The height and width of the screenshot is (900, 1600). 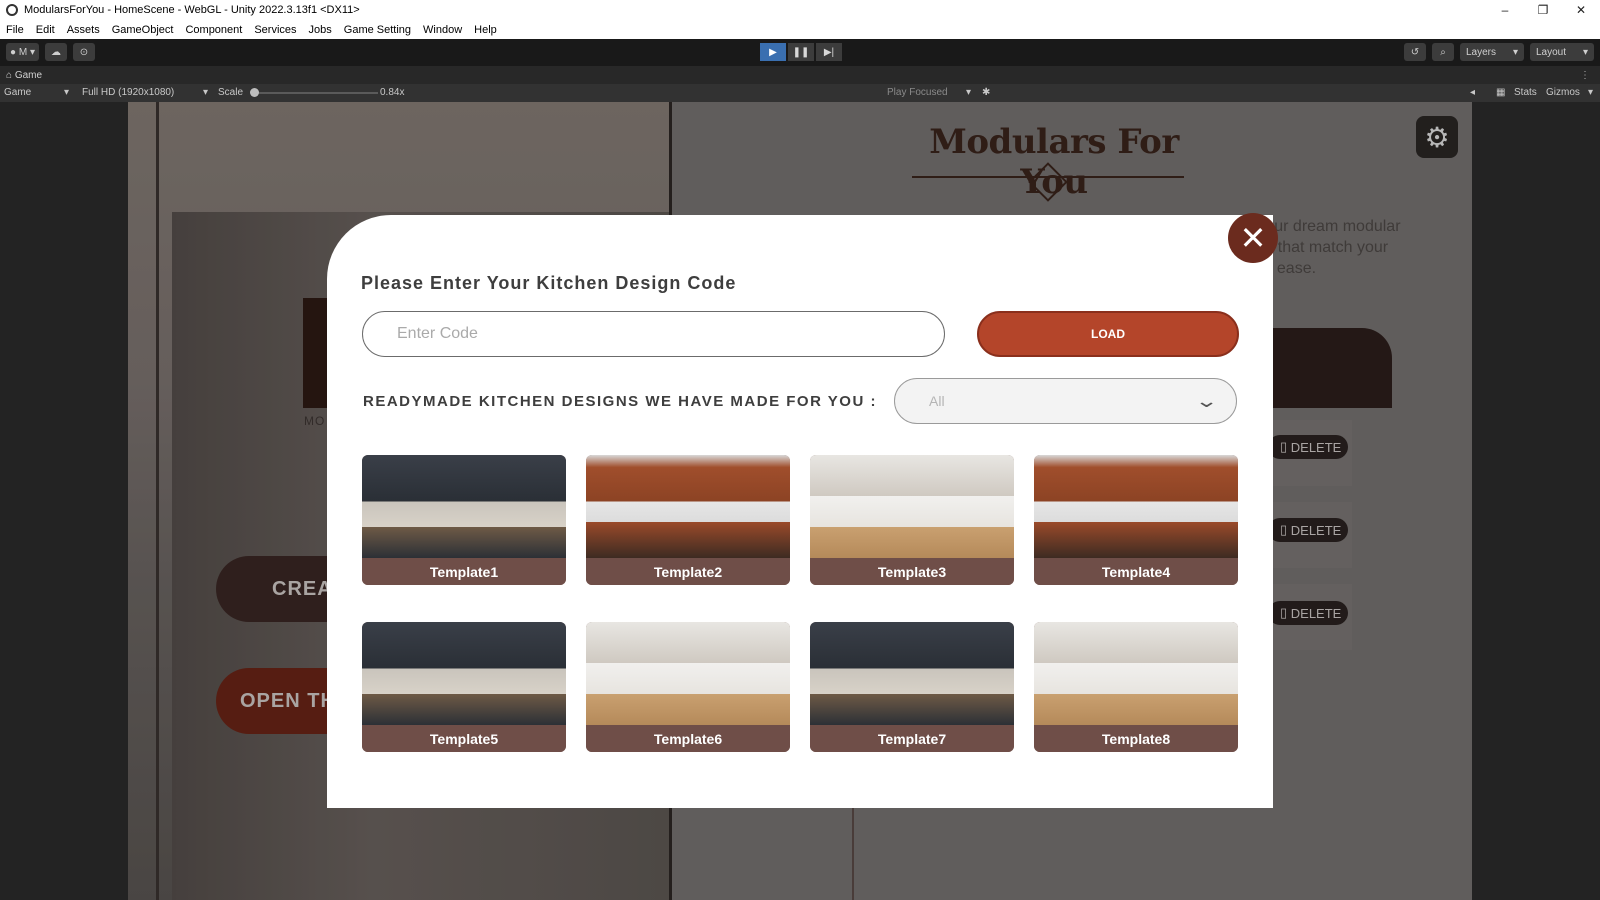 I want to click on template-card-1: Template1, so click(x=464, y=520).